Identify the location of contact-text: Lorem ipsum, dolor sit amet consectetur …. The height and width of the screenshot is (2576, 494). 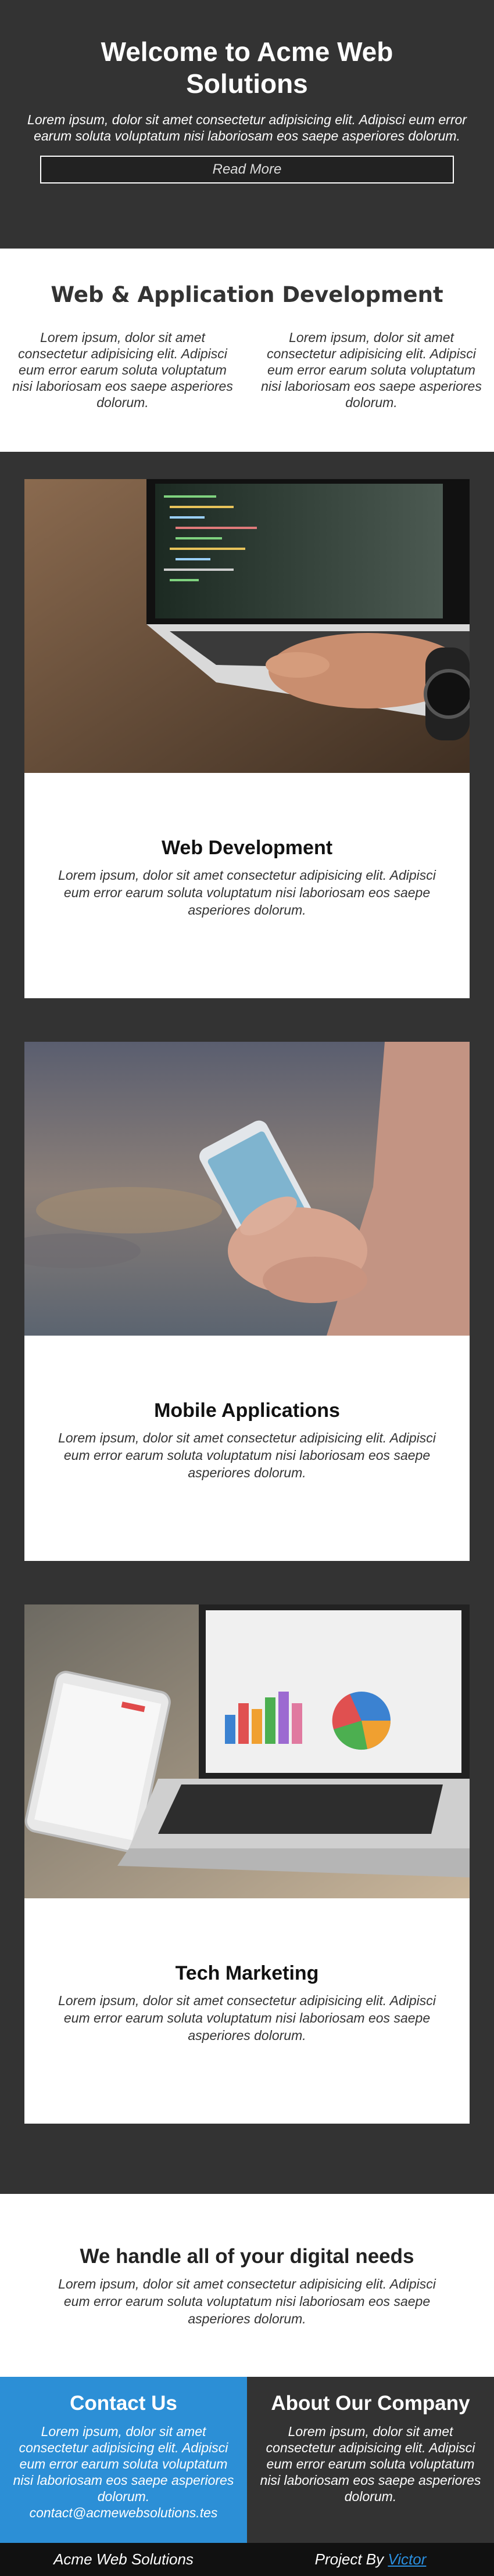
(123, 2472).